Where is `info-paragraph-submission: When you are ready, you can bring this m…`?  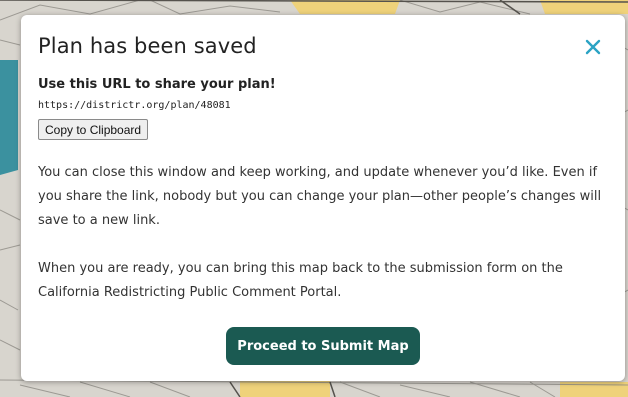
info-paragraph-submission: When you are ready, you can bring this m… is located at coordinates (300, 280).